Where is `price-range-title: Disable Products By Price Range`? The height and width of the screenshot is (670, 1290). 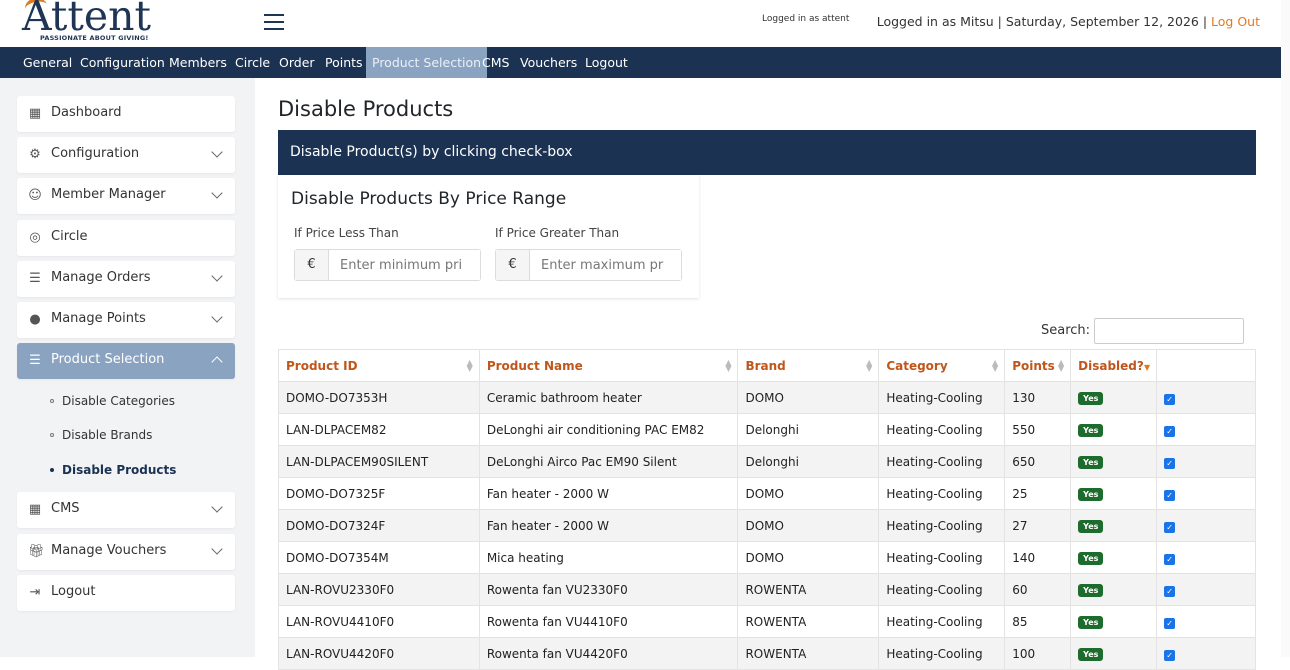
price-range-title: Disable Products By Price Range is located at coordinates (429, 199).